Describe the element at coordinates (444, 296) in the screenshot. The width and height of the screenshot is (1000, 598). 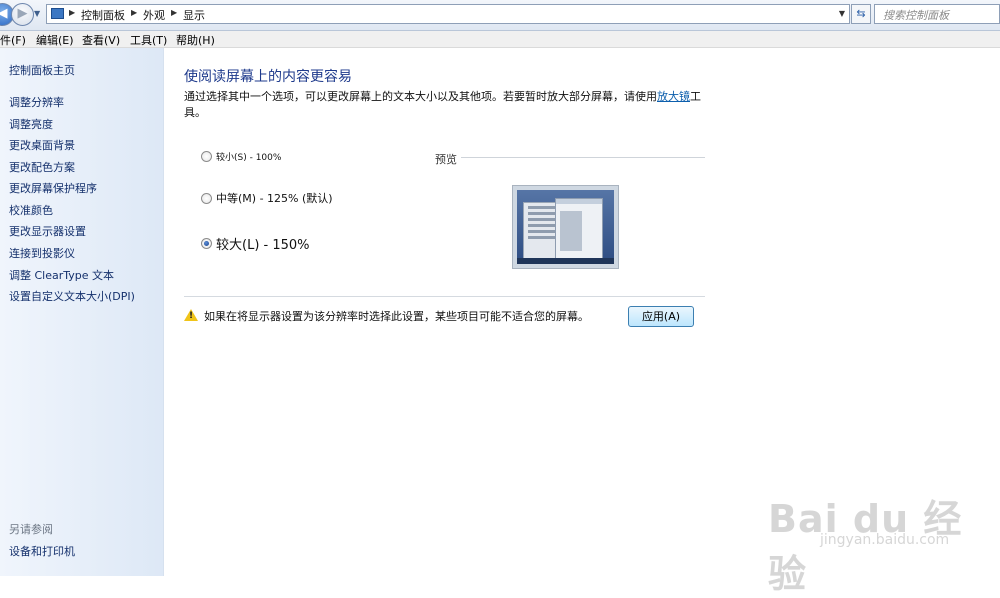
I see `divider` at that location.